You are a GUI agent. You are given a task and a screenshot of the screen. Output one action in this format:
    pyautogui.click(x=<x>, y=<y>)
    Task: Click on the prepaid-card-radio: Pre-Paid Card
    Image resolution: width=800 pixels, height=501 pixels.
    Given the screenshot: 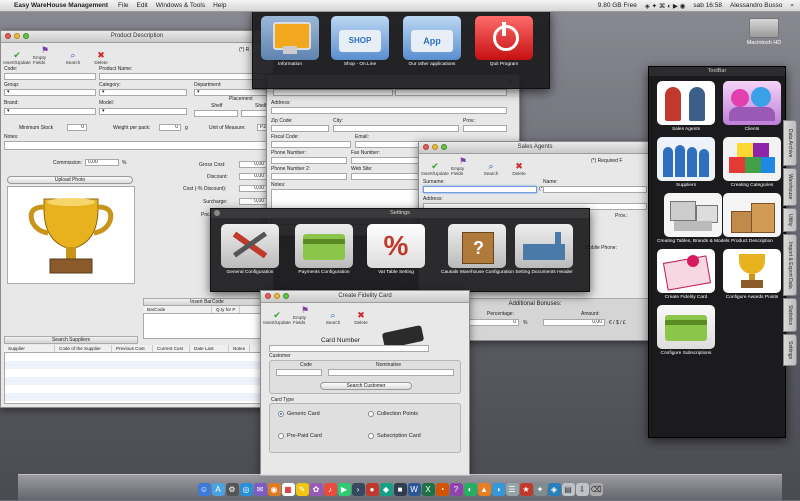 What is the action you would take?
    pyautogui.click(x=300, y=436)
    